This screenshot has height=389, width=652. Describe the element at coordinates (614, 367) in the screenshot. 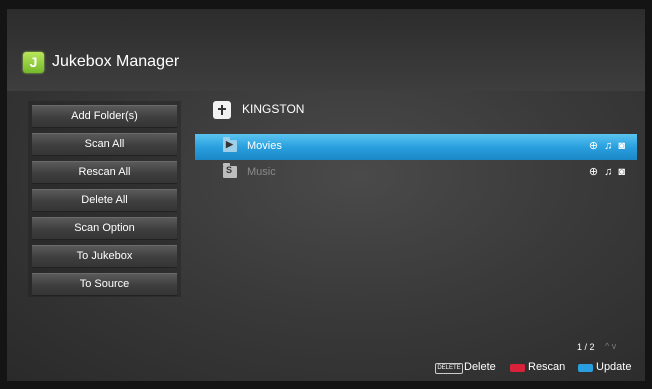

I see `update-hint: Update` at that location.